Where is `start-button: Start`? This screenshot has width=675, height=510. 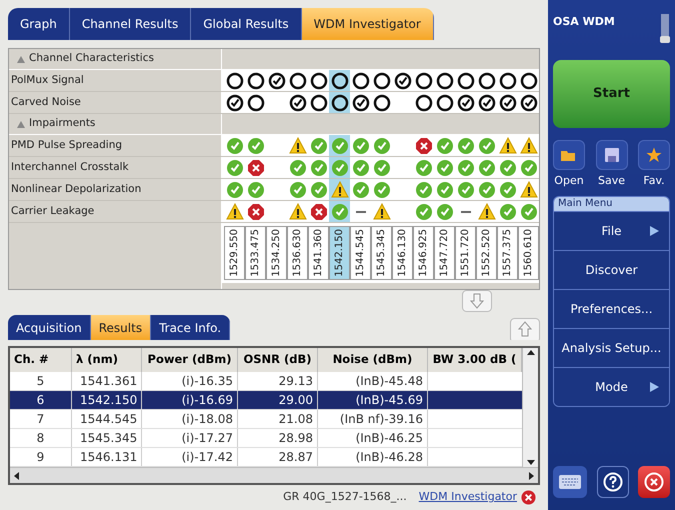
start-button: Start is located at coordinates (611, 94).